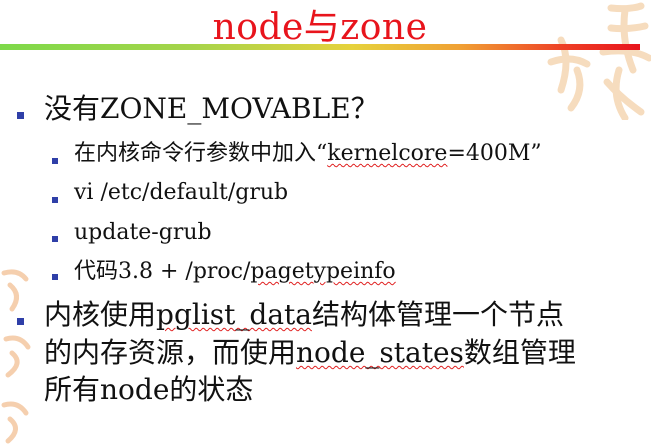 This screenshot has height=446, width=655. What do you see at coordinates (494, 153) in the screenshot?
I see `bullet-item-text: =400M”` at bounding box center [494, 153].